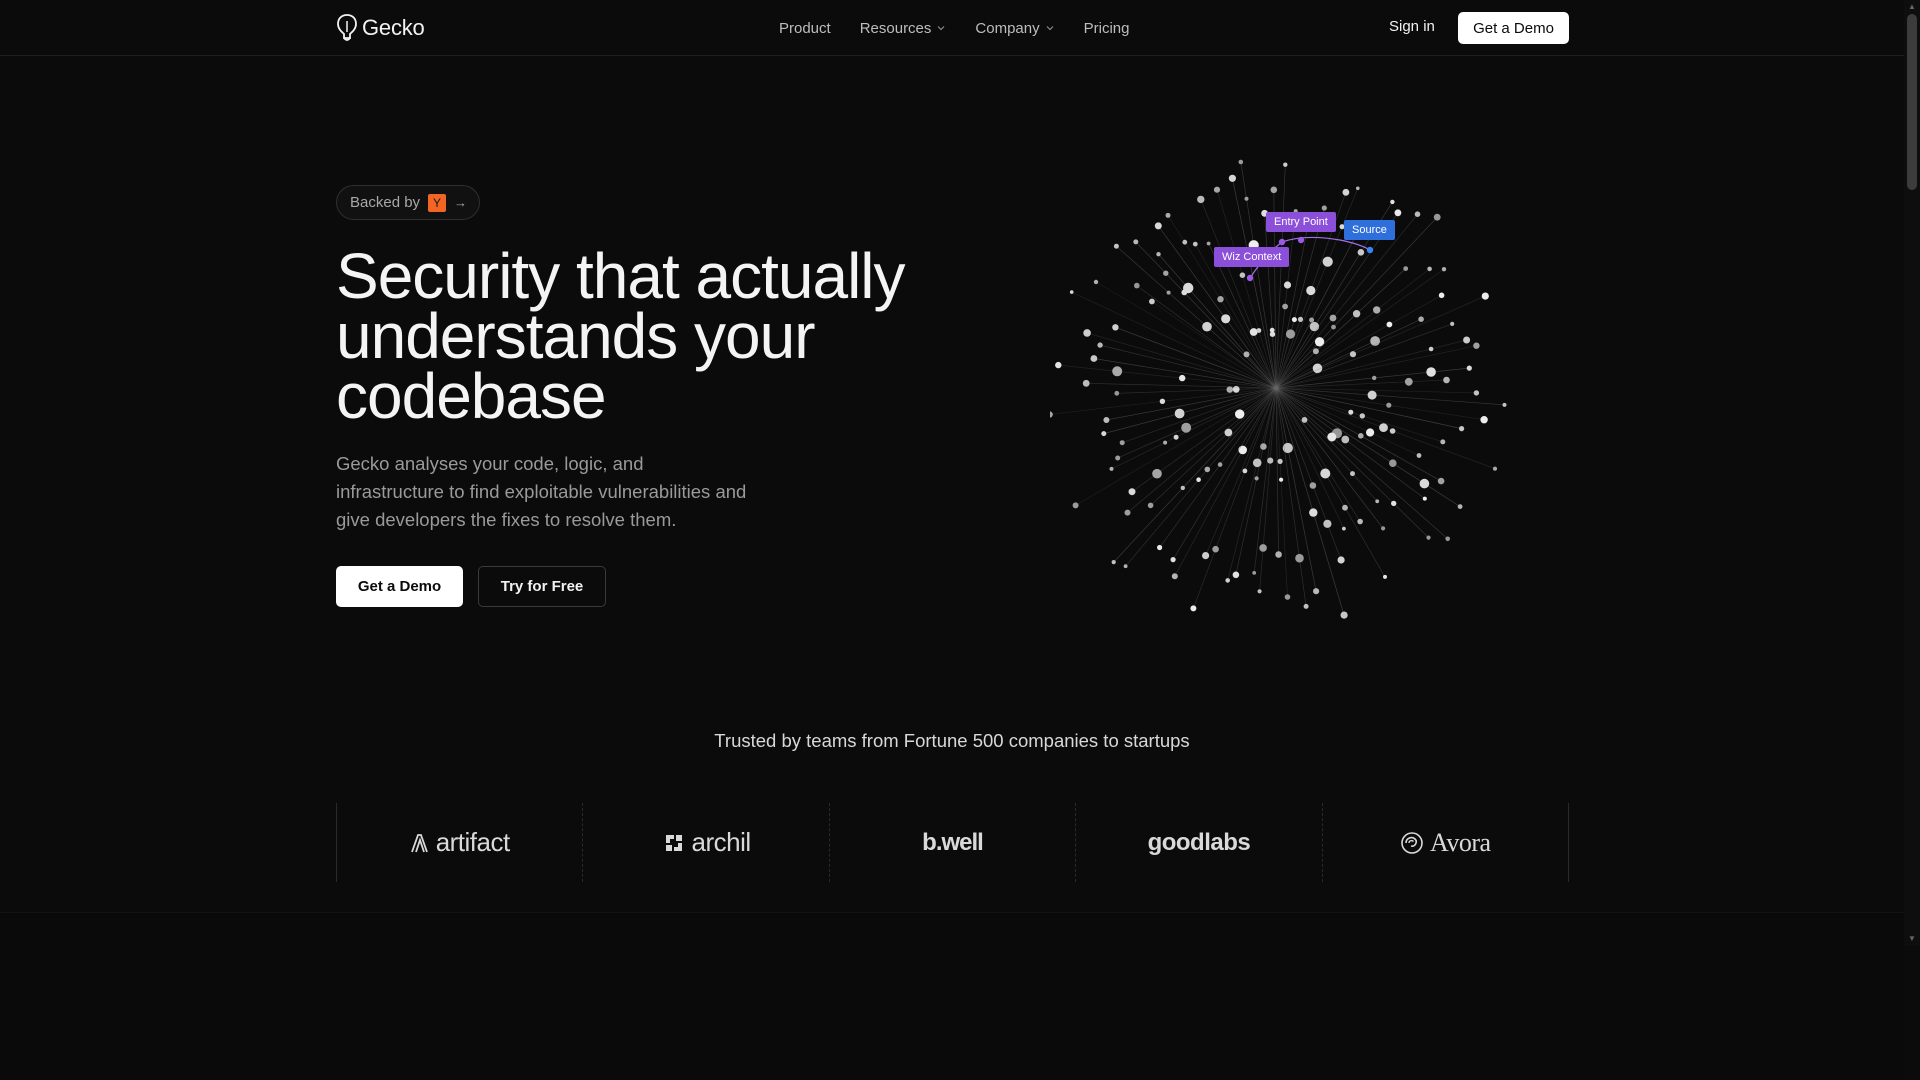  I want to click on artifact-logo-text: artifact, so click(473, 842).